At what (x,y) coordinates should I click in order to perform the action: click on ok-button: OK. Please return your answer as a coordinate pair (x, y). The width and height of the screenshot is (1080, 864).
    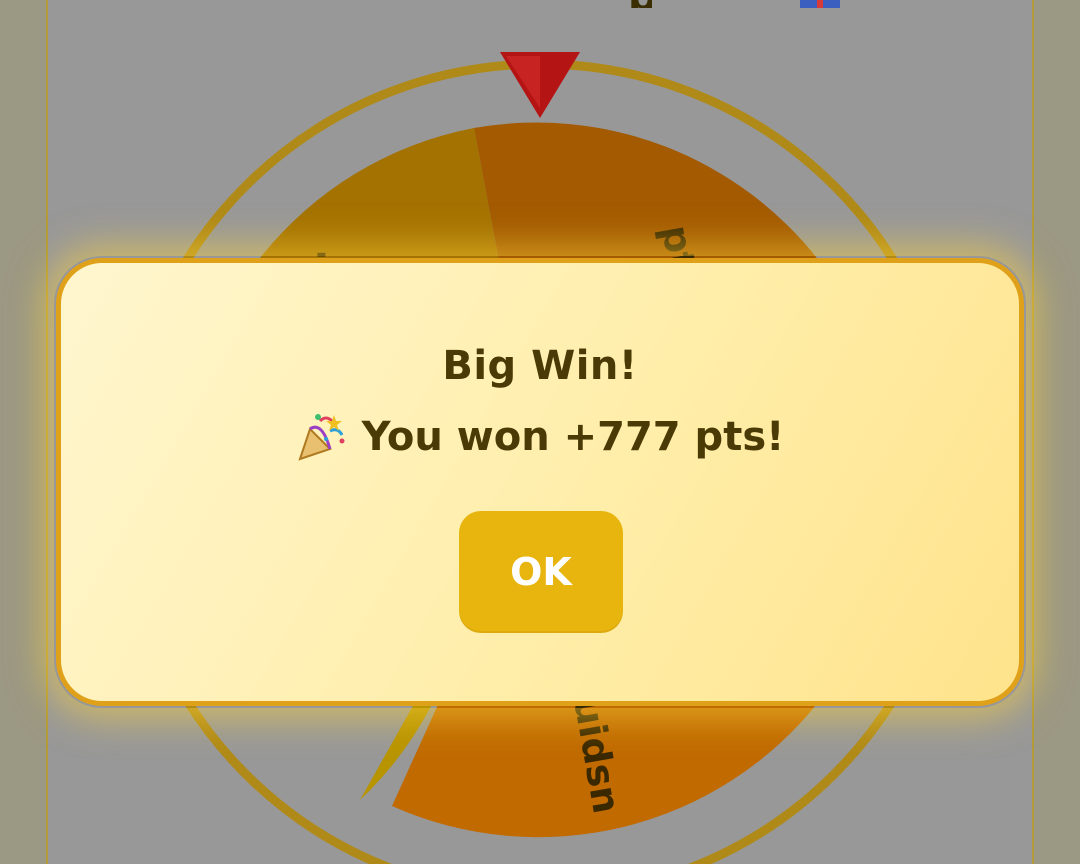
    Looking at the image, I should click on (541, 572).